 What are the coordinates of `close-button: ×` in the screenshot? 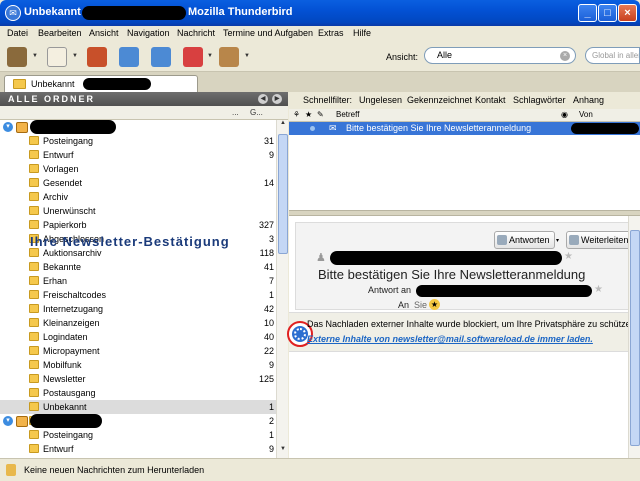 It's located at (627, 13).